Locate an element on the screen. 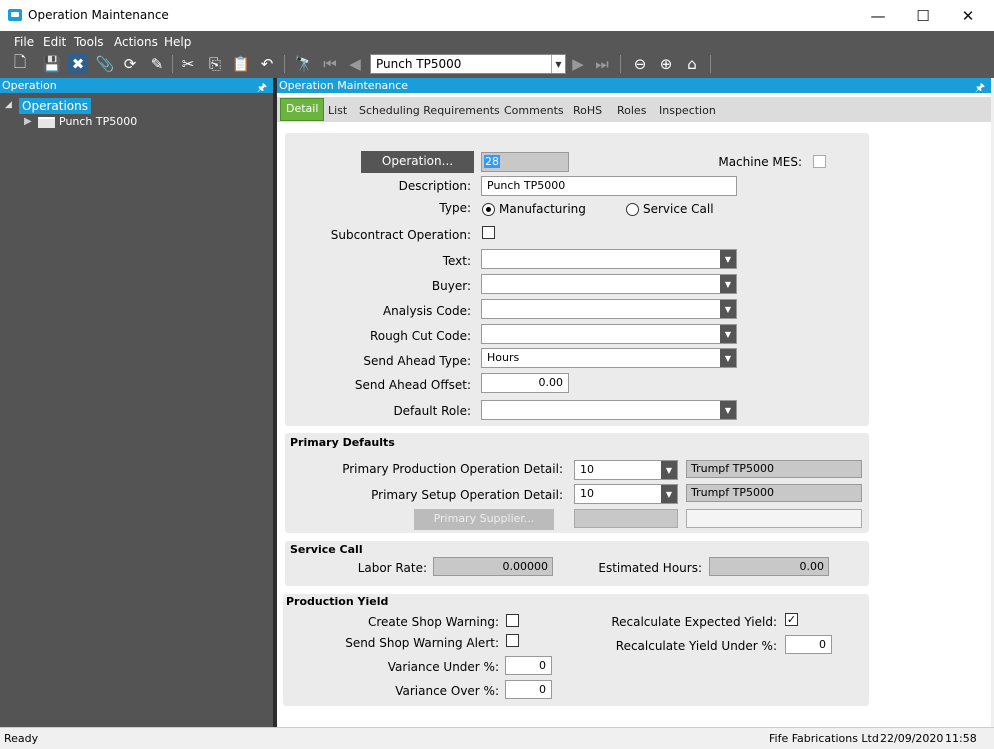 This screenshot has width=994, height=749. first-icon: ⏮ is located at coordinates (330, 64).